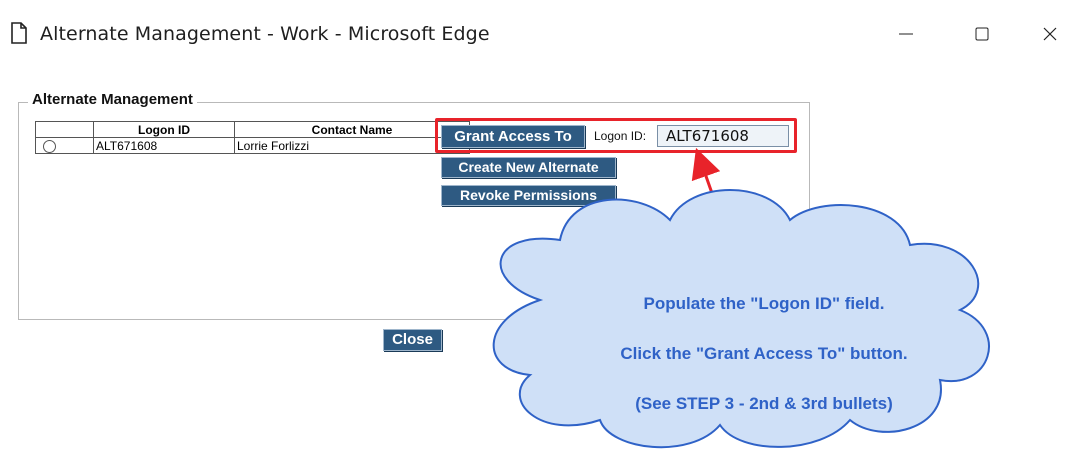 Image resolution: width=1074 pixels, height=462 pixels. I want to click on table-row: ALT671608 Lorrie Forlizzi, so click(252, 145).